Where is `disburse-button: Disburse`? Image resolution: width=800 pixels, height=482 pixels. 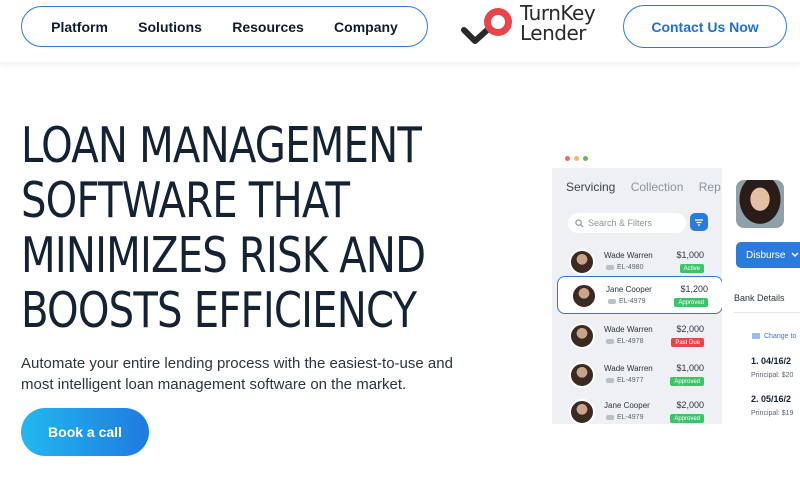 disburse-button: Disburse is located at coordinates (768, 255).